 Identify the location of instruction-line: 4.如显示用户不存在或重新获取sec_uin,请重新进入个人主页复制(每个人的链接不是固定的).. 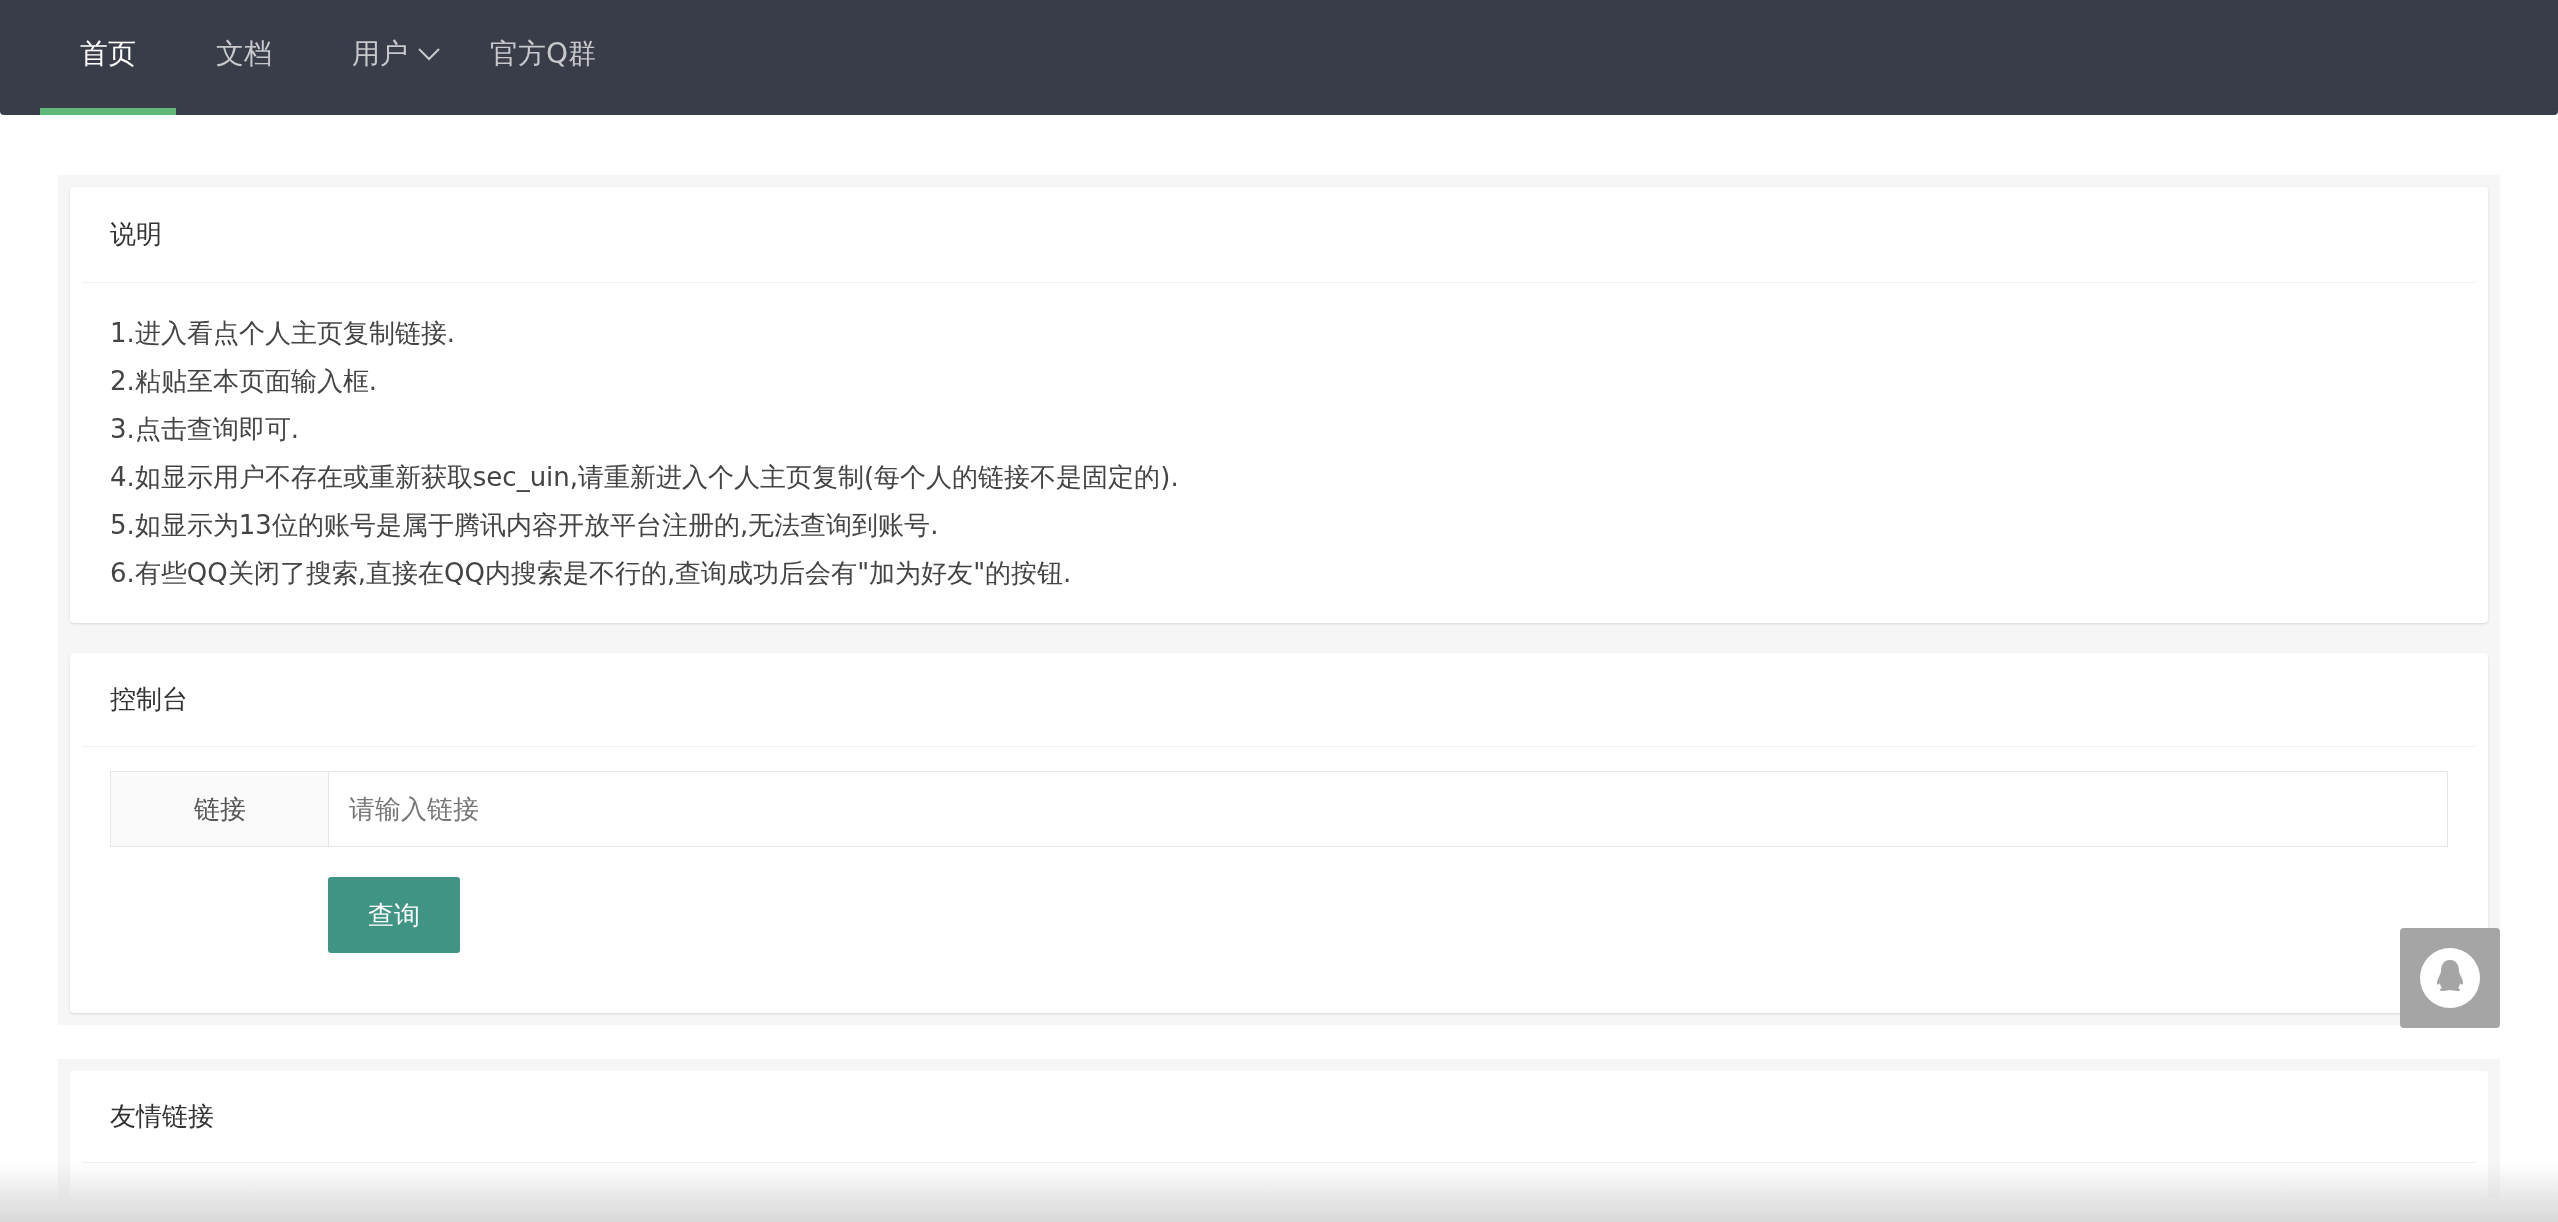
(644, 477).